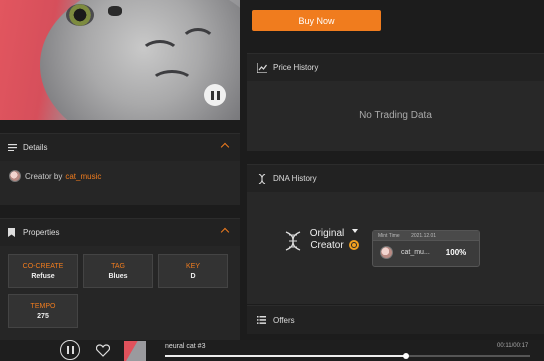 The image size is (544, 361). What do you see at coordinates (43, 276) in the screenshot?
I see `property-value: Refuse` at bounding box center [43, 276].